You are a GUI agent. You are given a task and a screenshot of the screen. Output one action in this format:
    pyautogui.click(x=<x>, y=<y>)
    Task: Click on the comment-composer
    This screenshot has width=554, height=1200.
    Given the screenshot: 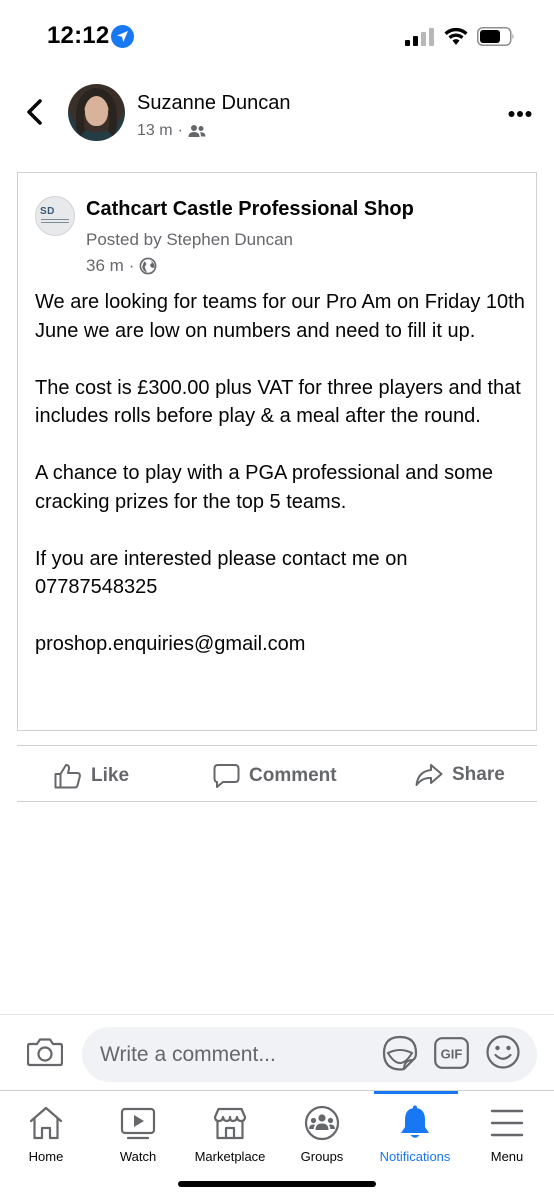 What is the action you would take?
    pyautogui.click(x=277, y=1052)
    